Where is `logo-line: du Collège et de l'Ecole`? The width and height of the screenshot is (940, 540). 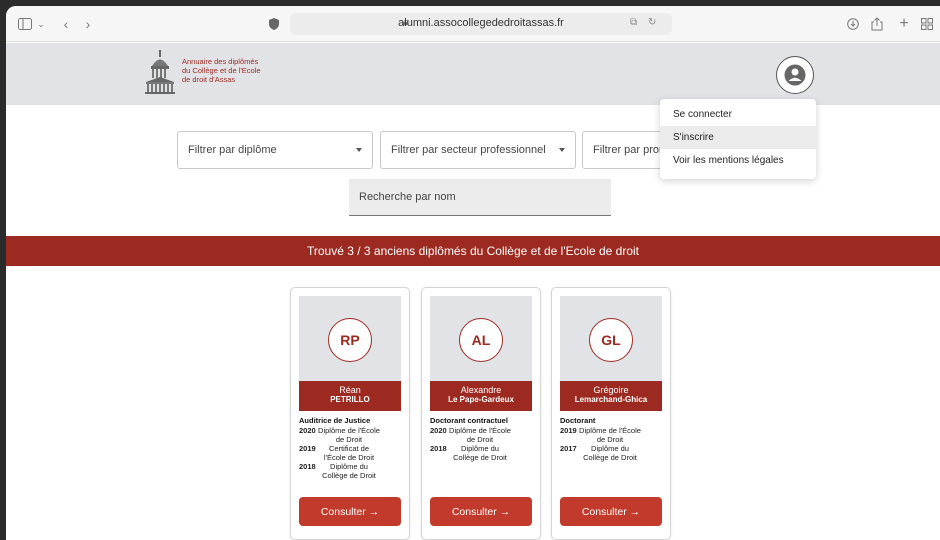
logo-line: du Collège et de l'Ecole is located at coordinates (221, 70).